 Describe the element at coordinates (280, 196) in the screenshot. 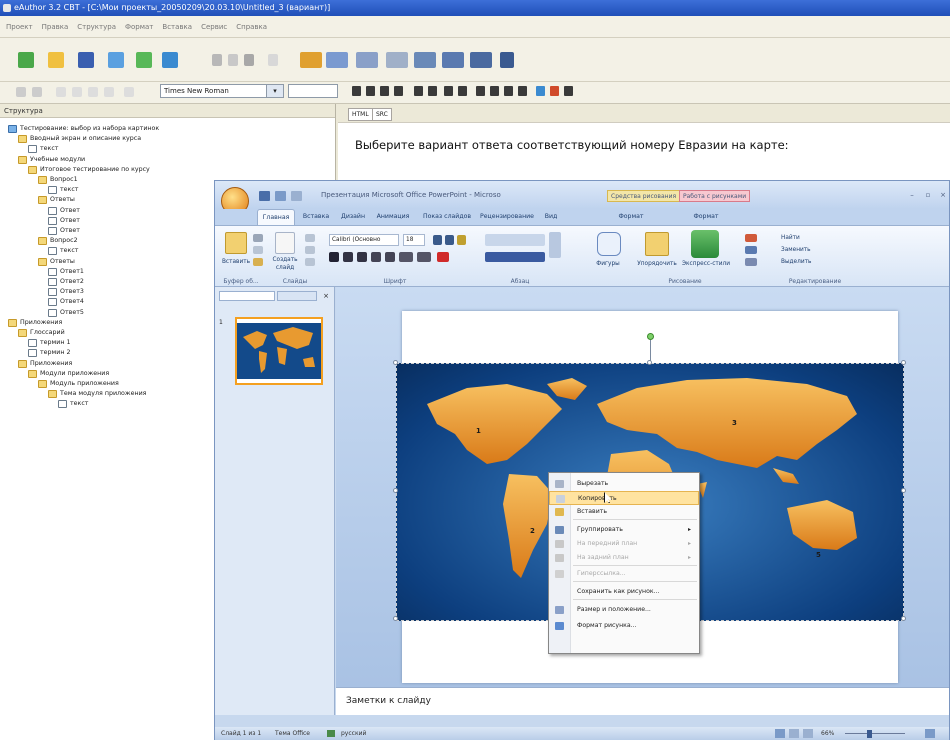

I see `undo-icon` at that location.